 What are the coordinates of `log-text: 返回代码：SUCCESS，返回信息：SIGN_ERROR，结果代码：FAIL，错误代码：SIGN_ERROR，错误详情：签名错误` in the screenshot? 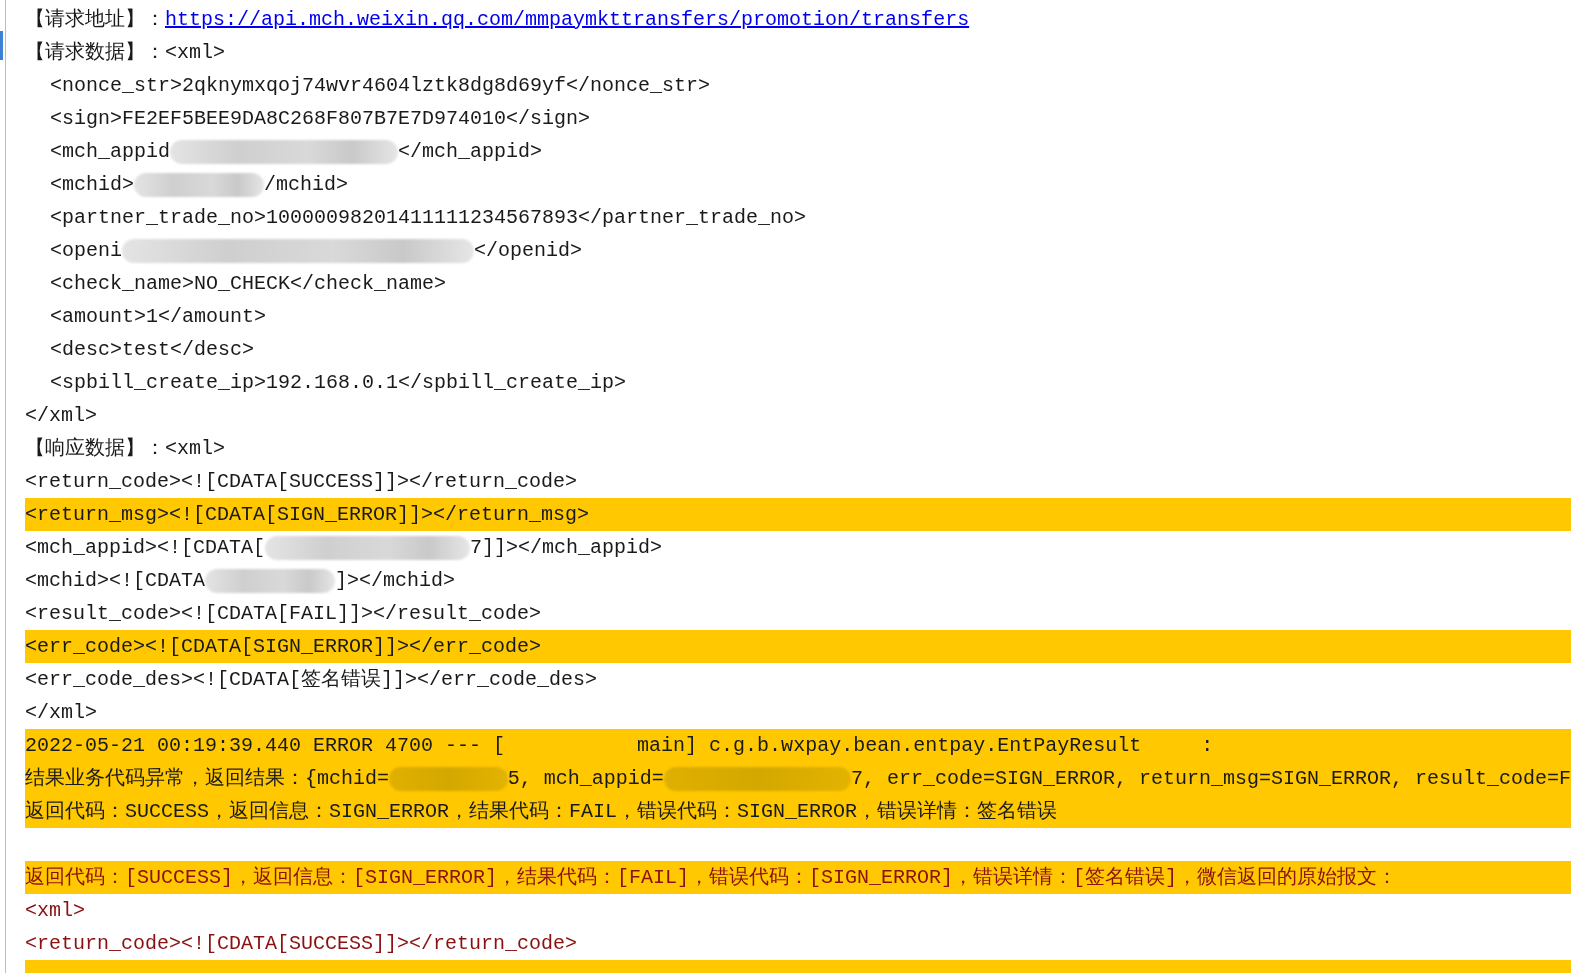 It's located at (541, 811).